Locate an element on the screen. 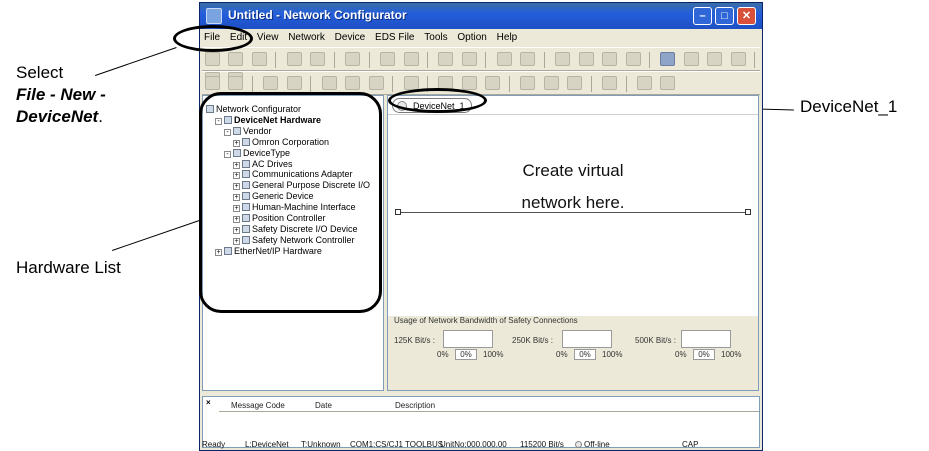 Image resolution: width=929 pixels, height=451 pixels. title-bar: Untitled - Network Configurator – □ ✕ is located at coordinates (481, 16).